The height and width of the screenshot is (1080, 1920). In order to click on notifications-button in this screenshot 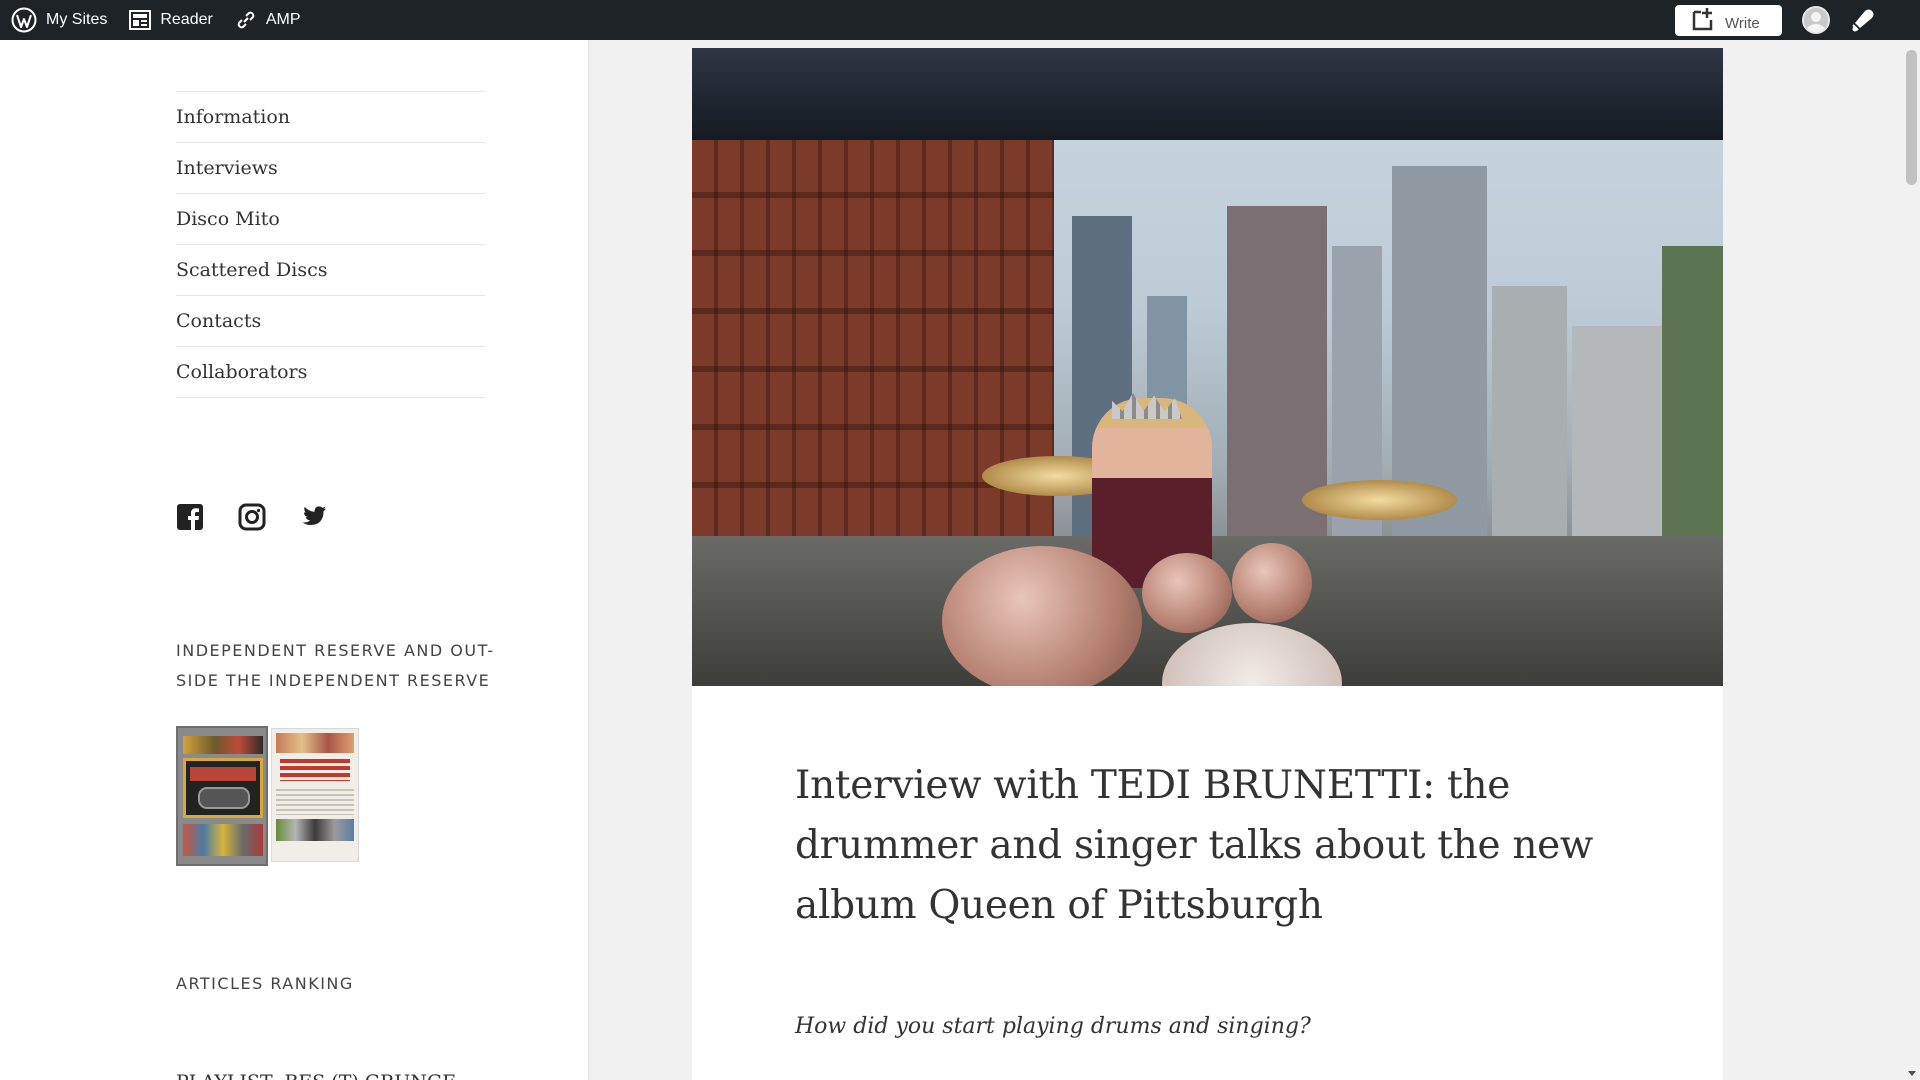, I will do `click(1863, 20)`.